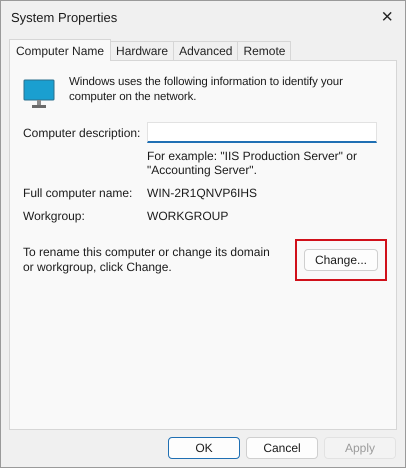  Describe the element at coordinates (204, 448) in the screenshot. I see `dialog-button: OK` at that location.